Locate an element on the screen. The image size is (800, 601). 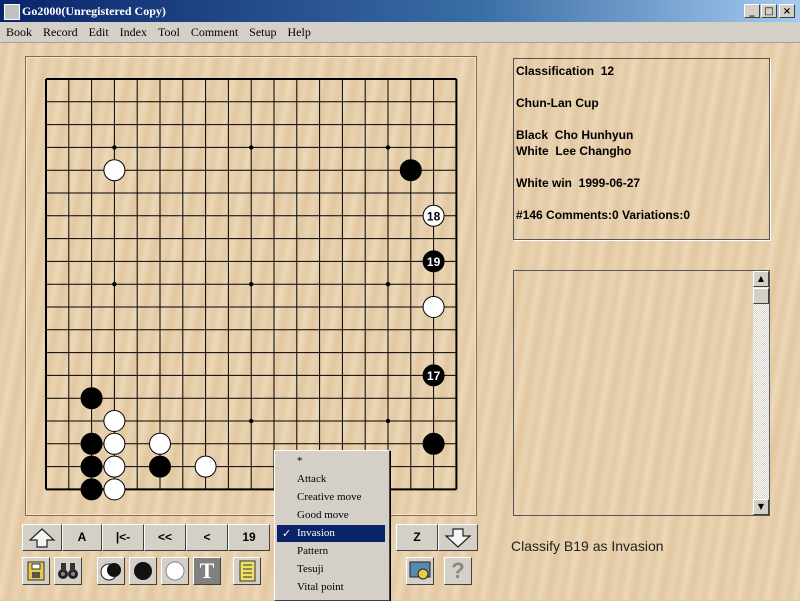
classify-item-label: * is located at coordinates (300, 461).